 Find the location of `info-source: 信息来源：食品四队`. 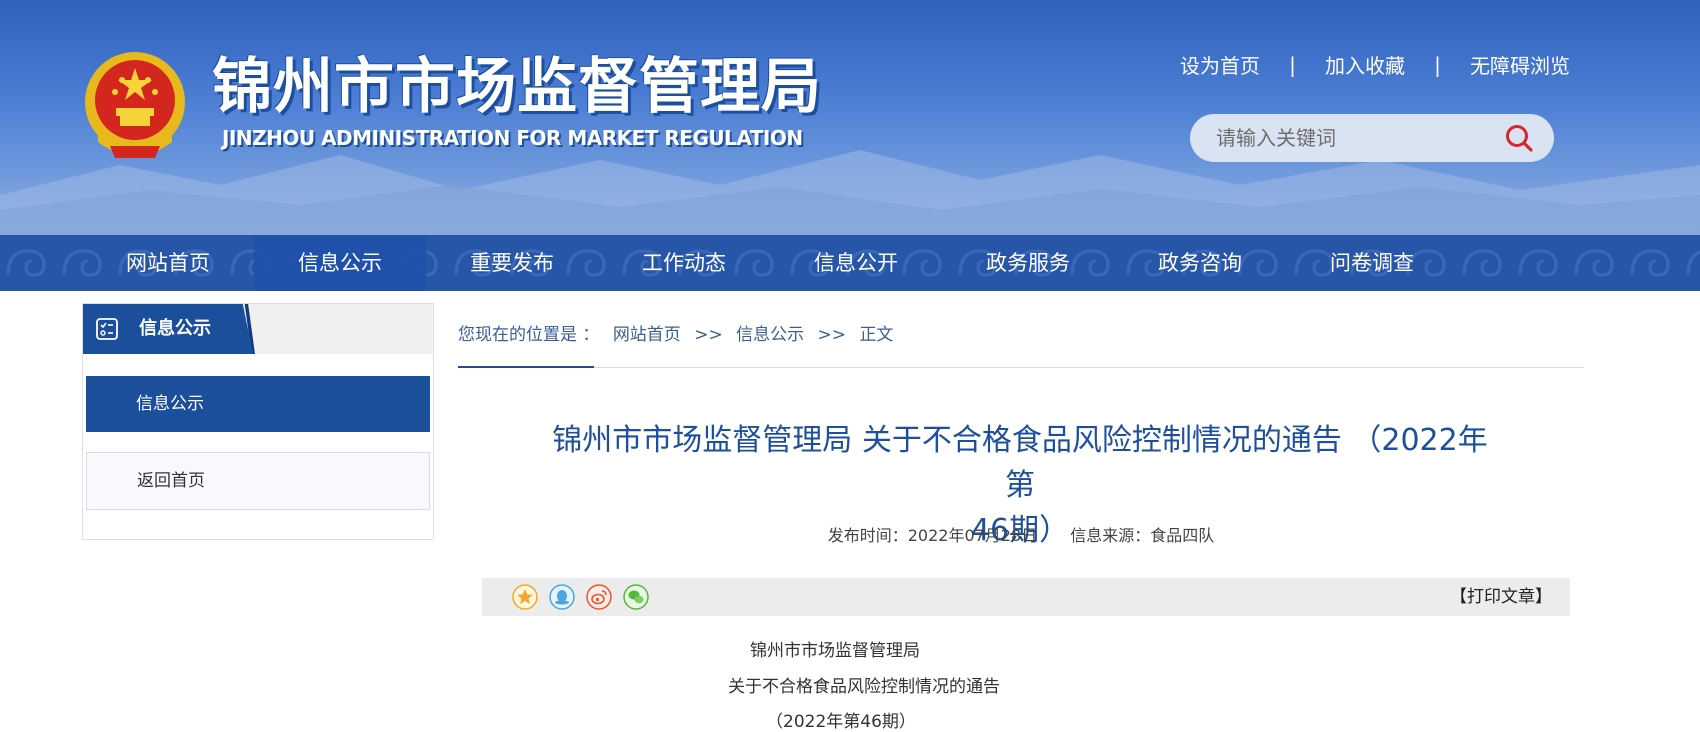

info-source: 信息来源：食品四队 is located at coordinates (1142, 535).